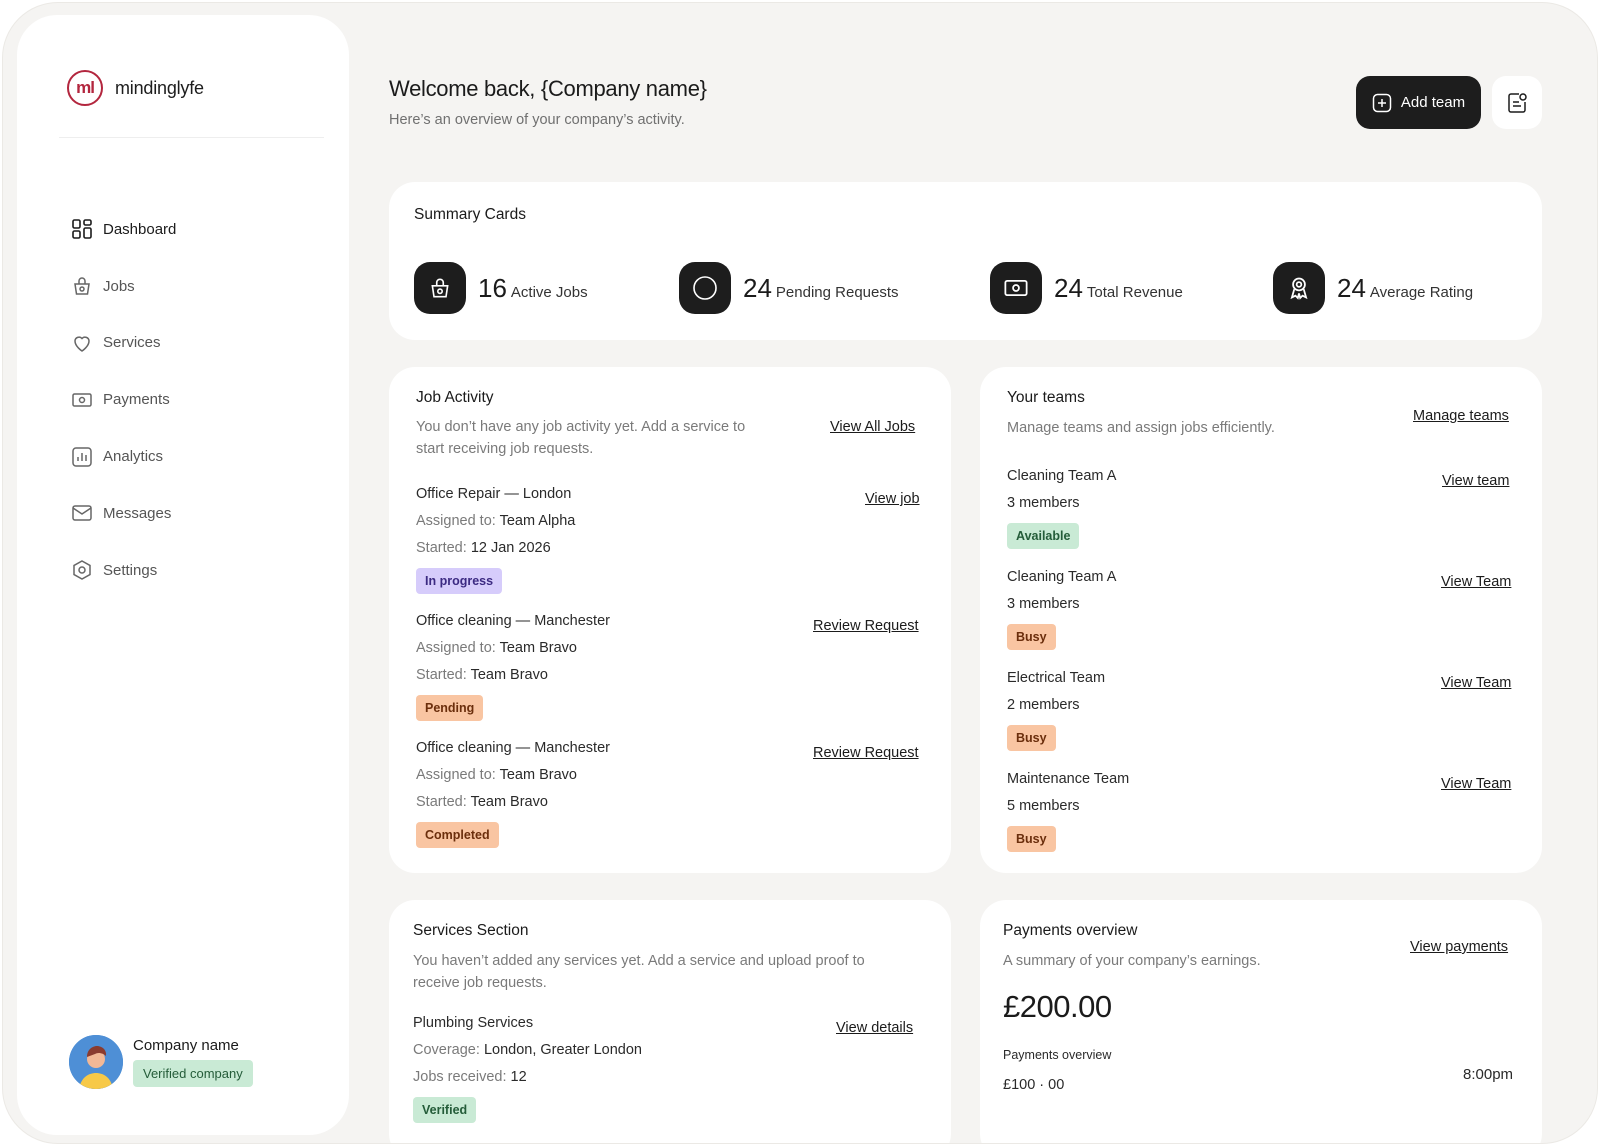 Image resolution: width=1600 pixels, height=1146 pixels. I want to click on page-title: Welcome back, {Company name}, so click(548, 88).